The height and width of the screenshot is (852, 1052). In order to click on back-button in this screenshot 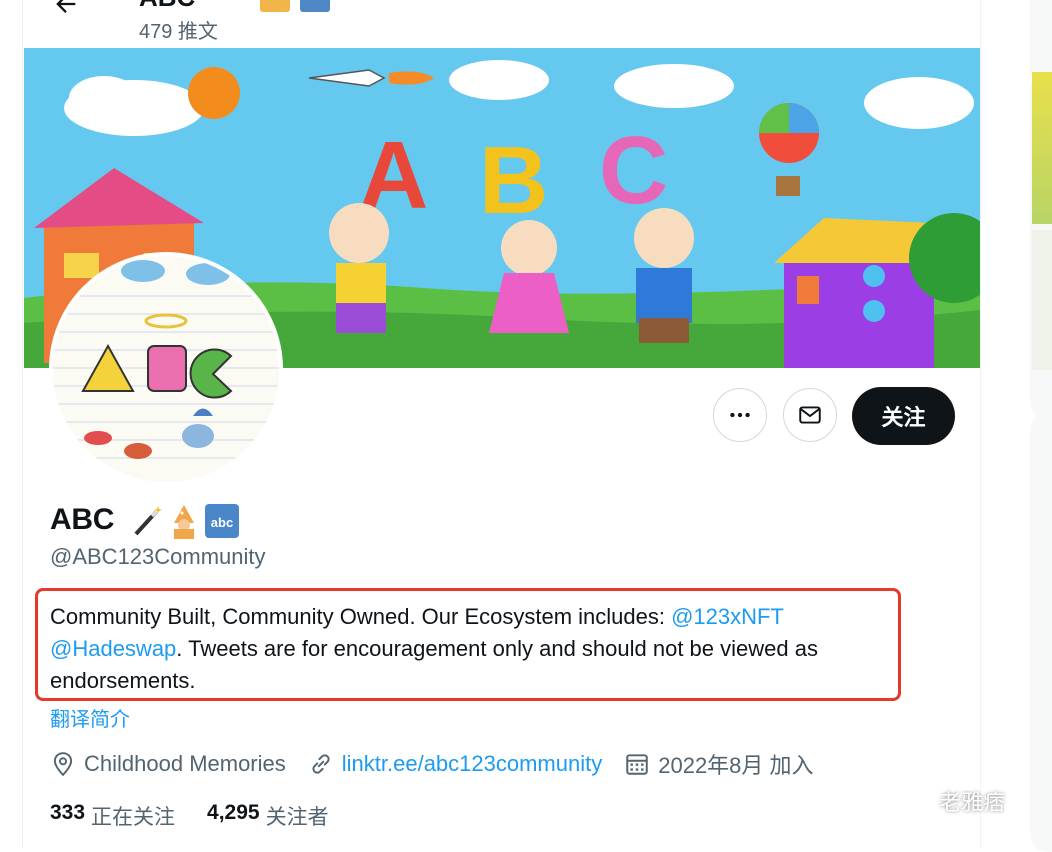, I will do `click(66, 11)`.